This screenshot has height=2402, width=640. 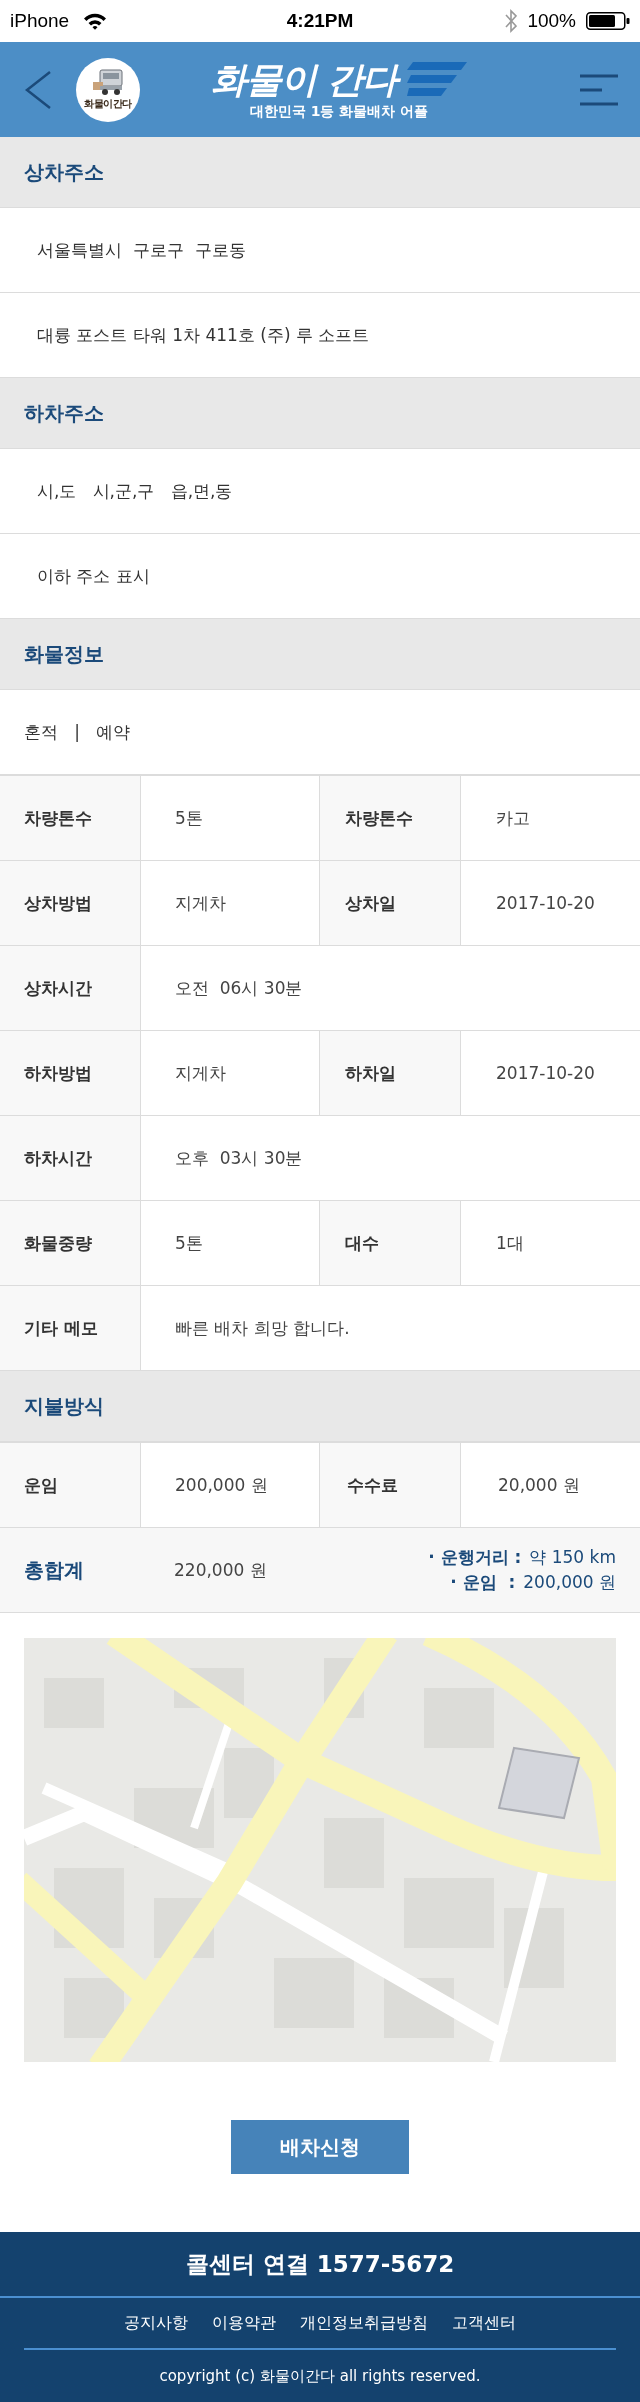 What do you see at coordinates (70, 1158) in the screenshot?
I see `field-label: 하차시간` at bounding box center [70, 1158].